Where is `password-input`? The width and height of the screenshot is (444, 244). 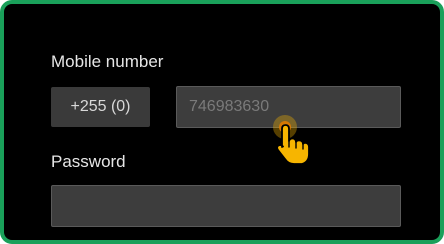 password-input is located at coordinates (226, 206).